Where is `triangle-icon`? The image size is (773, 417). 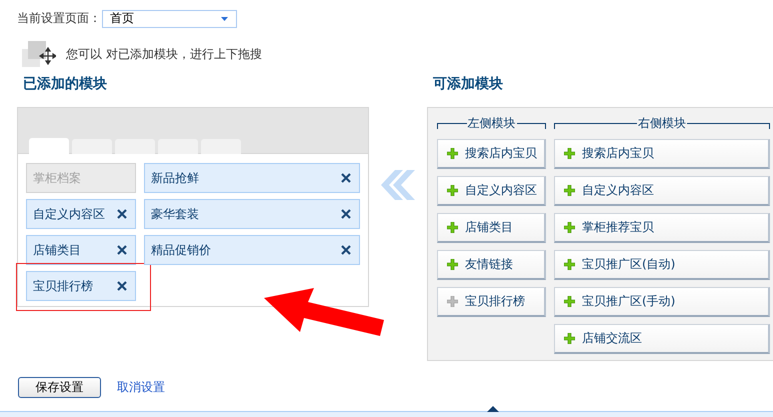 triangle-icon is located at coordinates (493, 409).